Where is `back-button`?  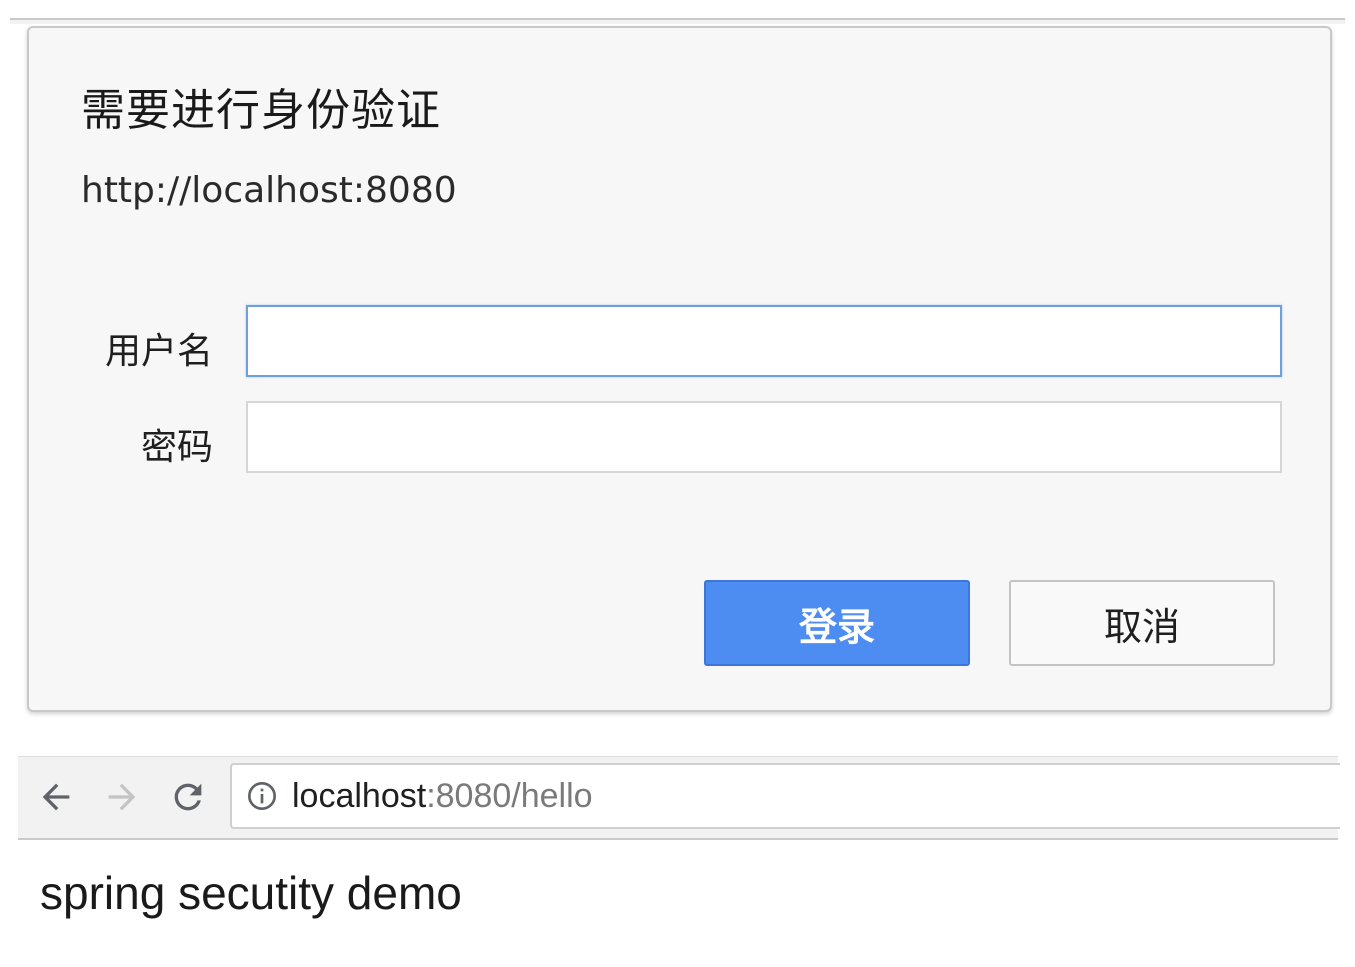
back-button is located at coordinates (56, 797).